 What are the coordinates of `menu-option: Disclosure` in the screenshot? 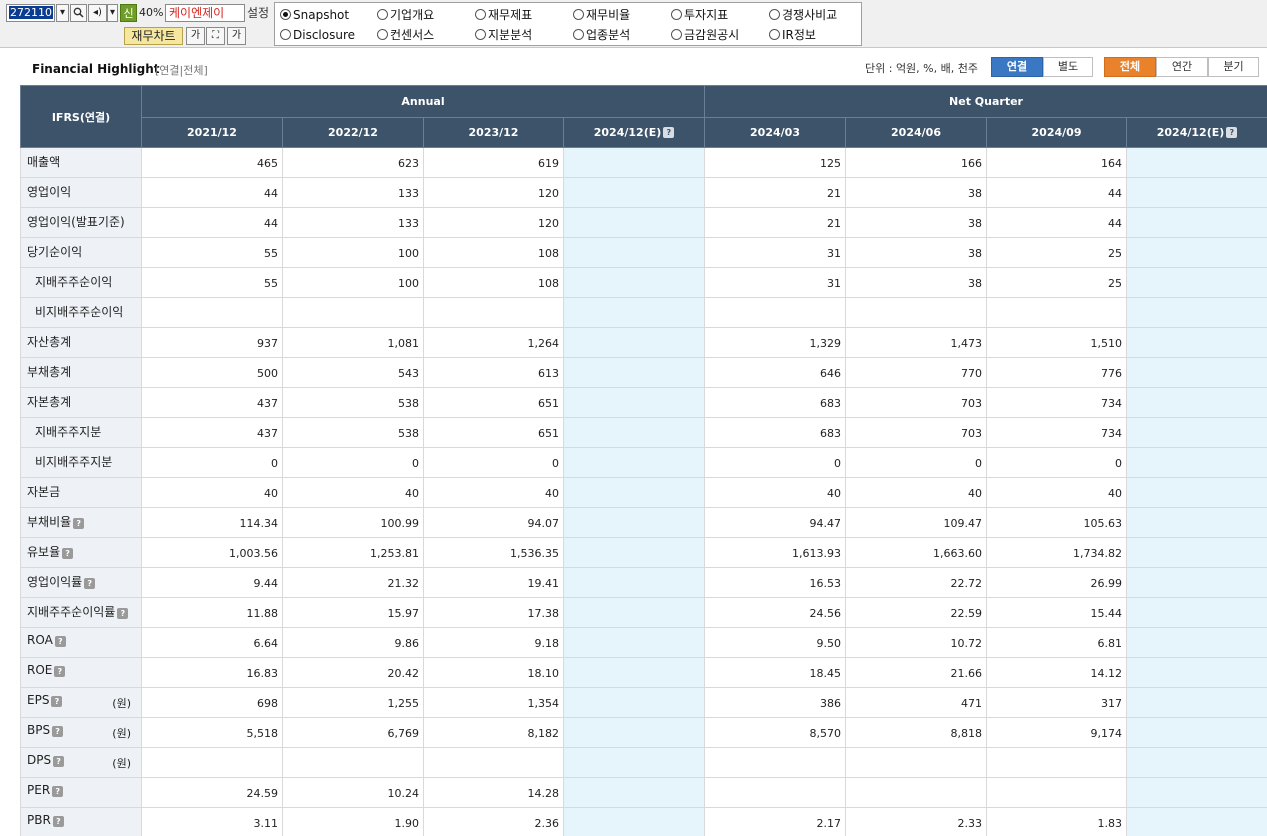 It's located at (317, 35).